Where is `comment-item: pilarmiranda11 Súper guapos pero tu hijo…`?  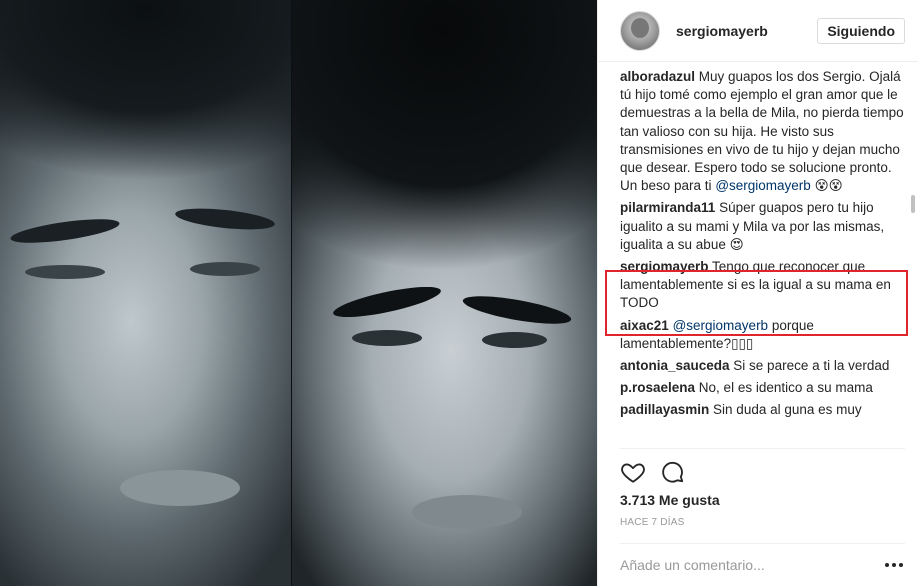
comment-item: pilarmiranda11 Súper guapos pero tu hijo… is located at coordinates (762, 226).